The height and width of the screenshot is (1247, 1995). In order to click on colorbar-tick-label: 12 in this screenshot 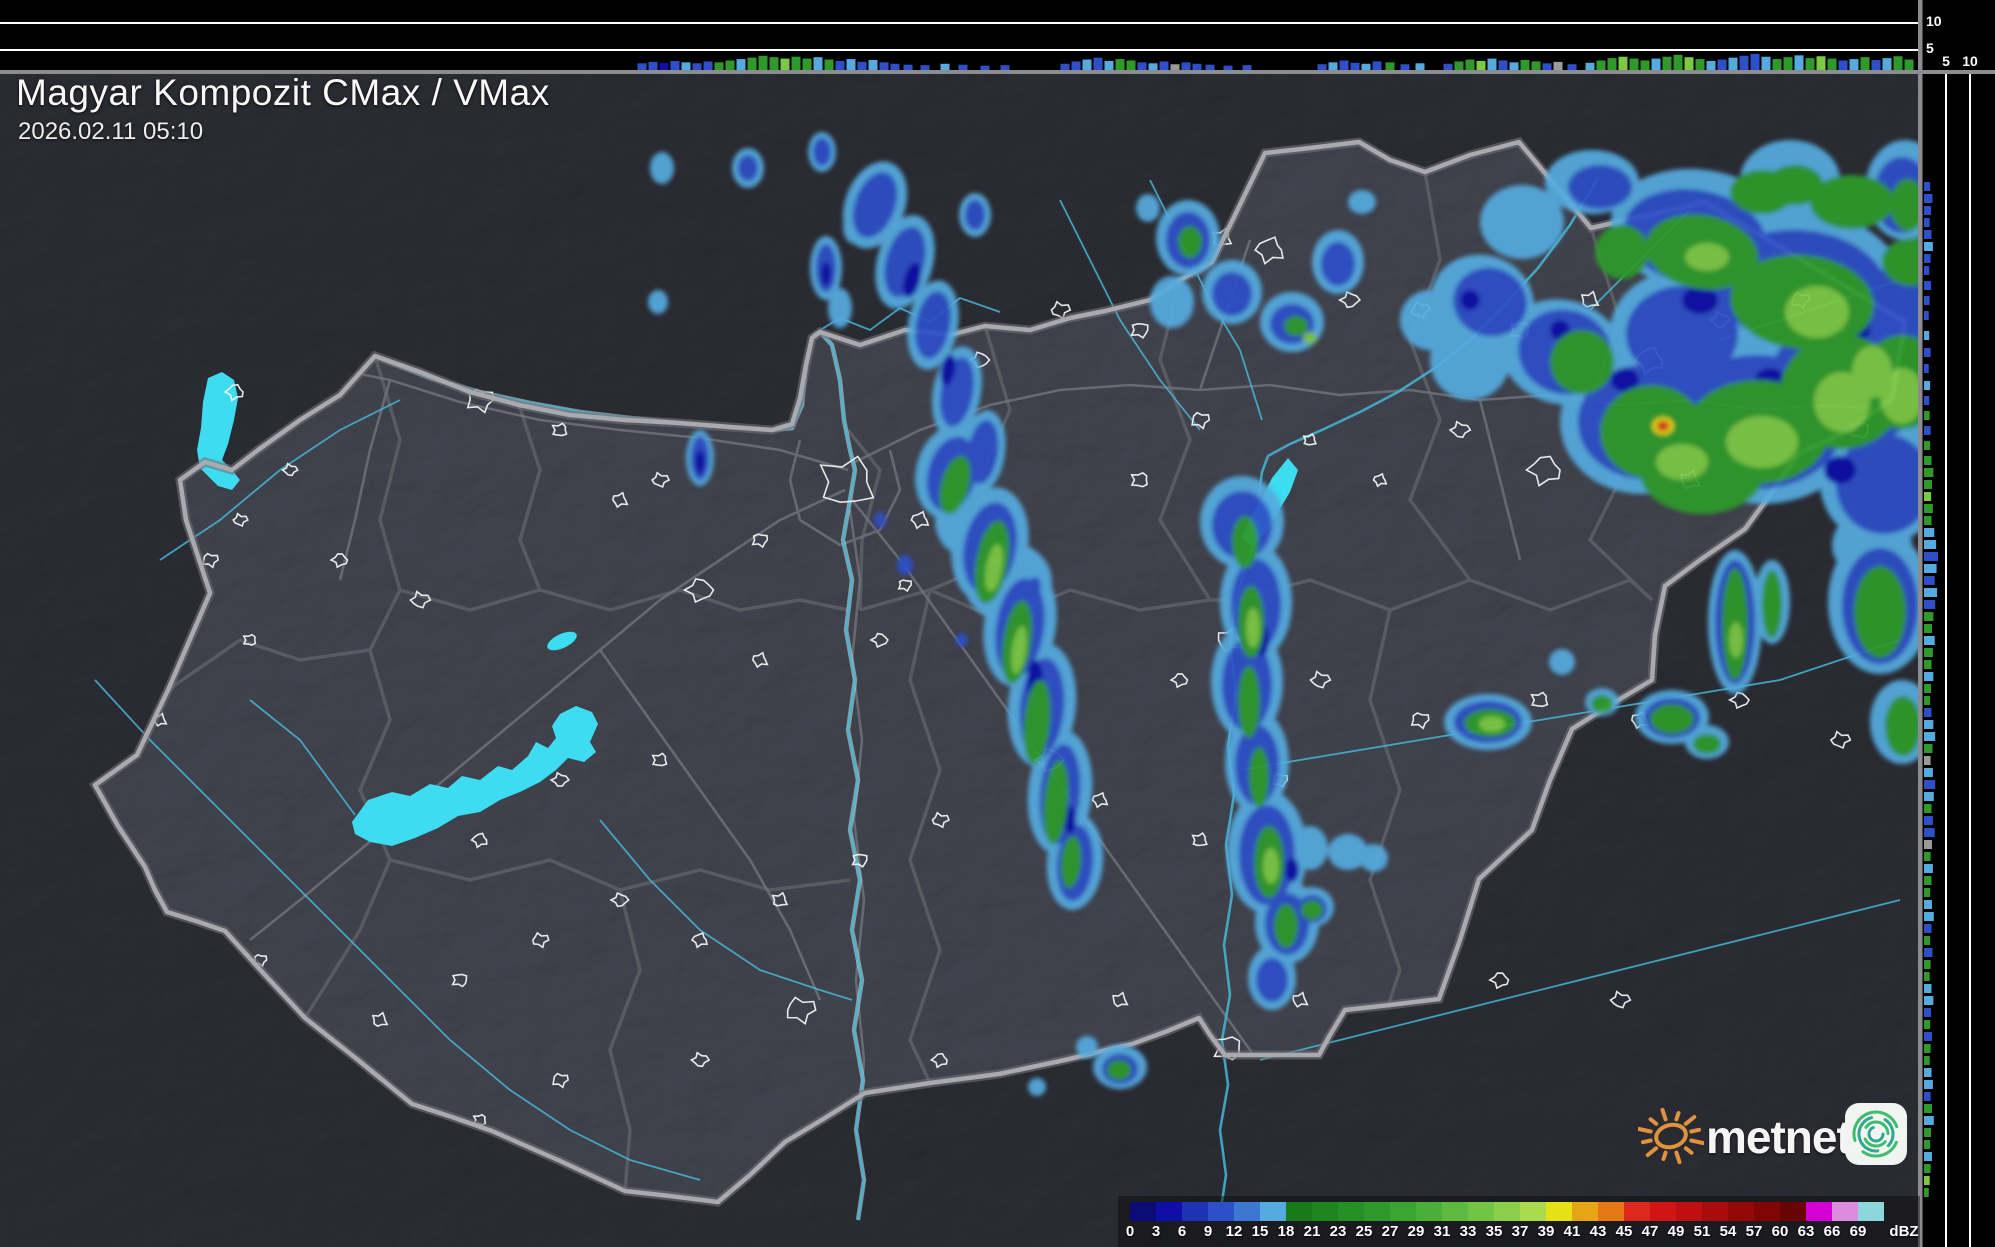, I will do `click(1234, 1231)`.